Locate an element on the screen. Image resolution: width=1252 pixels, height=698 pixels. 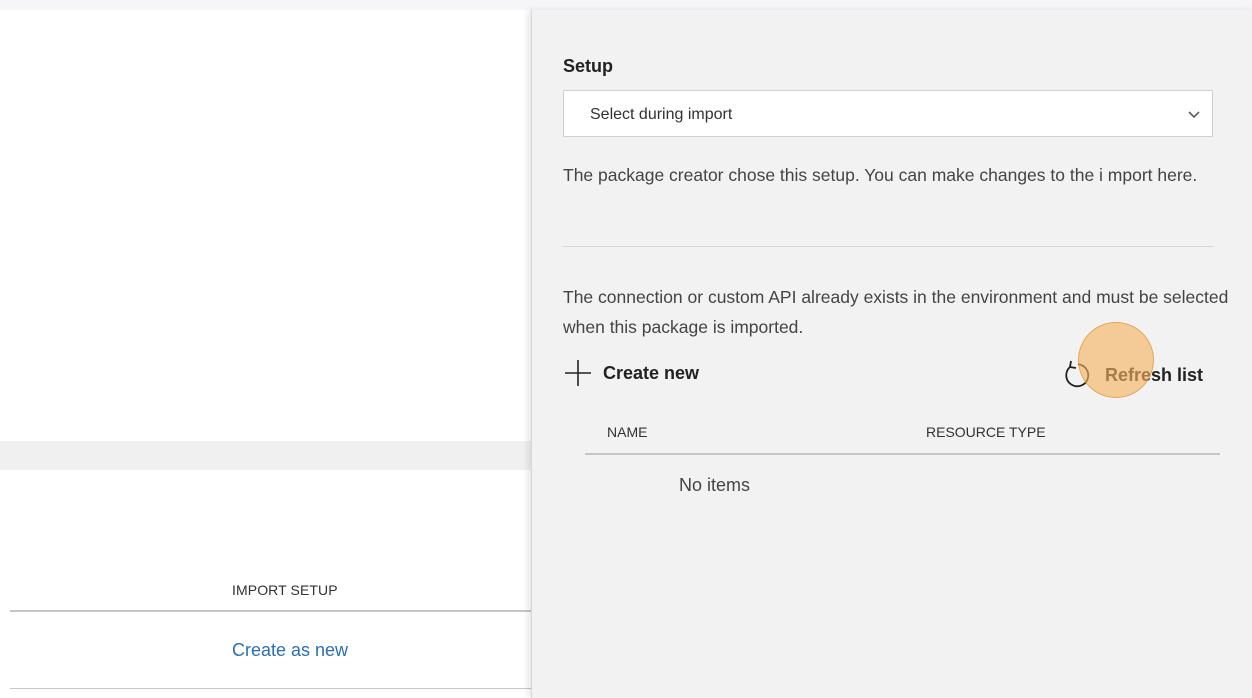
chevron-down-icon is located at coordinates (1194, 115).